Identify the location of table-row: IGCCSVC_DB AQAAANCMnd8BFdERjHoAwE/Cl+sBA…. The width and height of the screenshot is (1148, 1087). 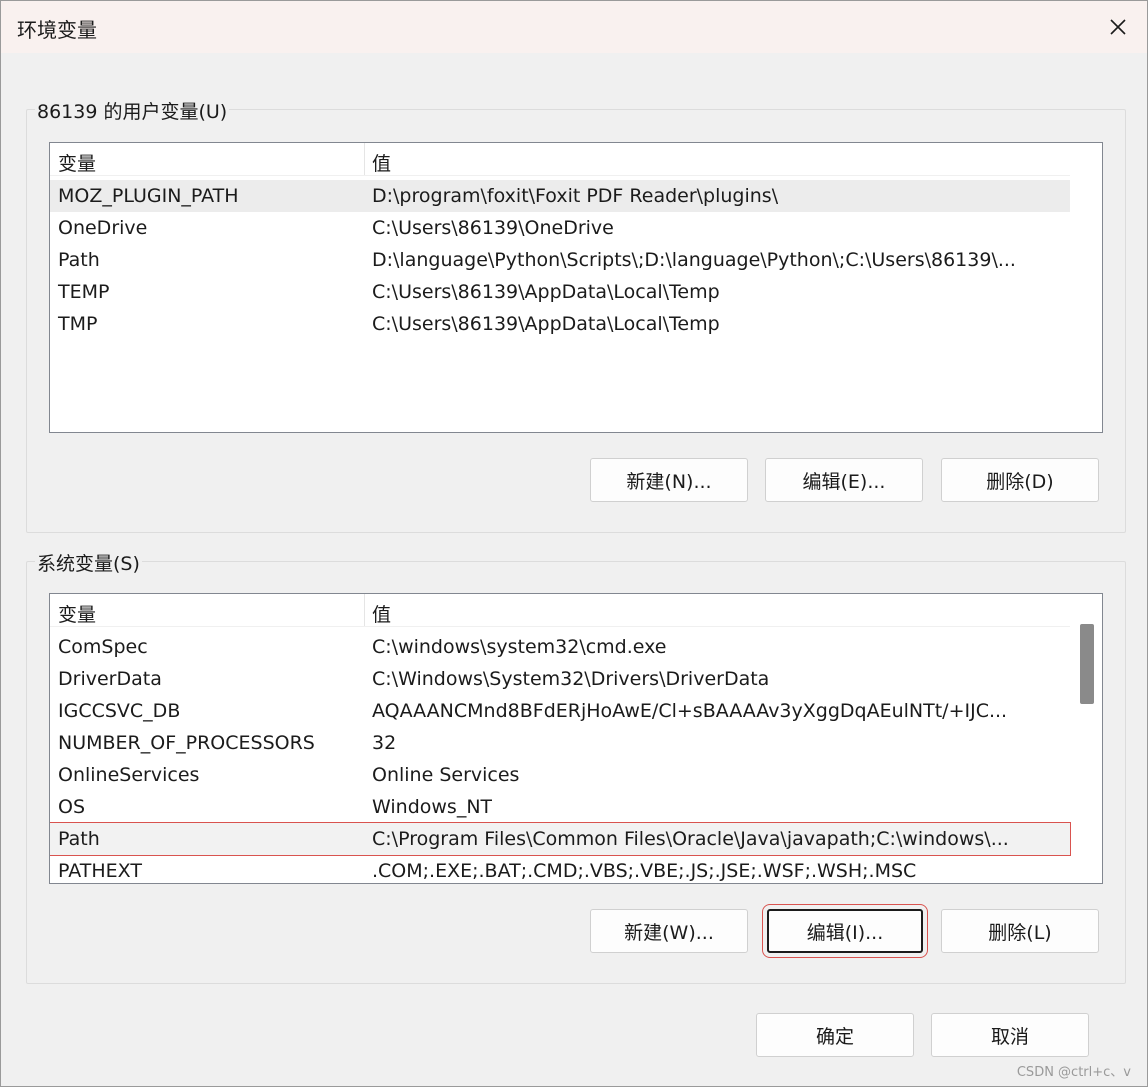
(560, 711).